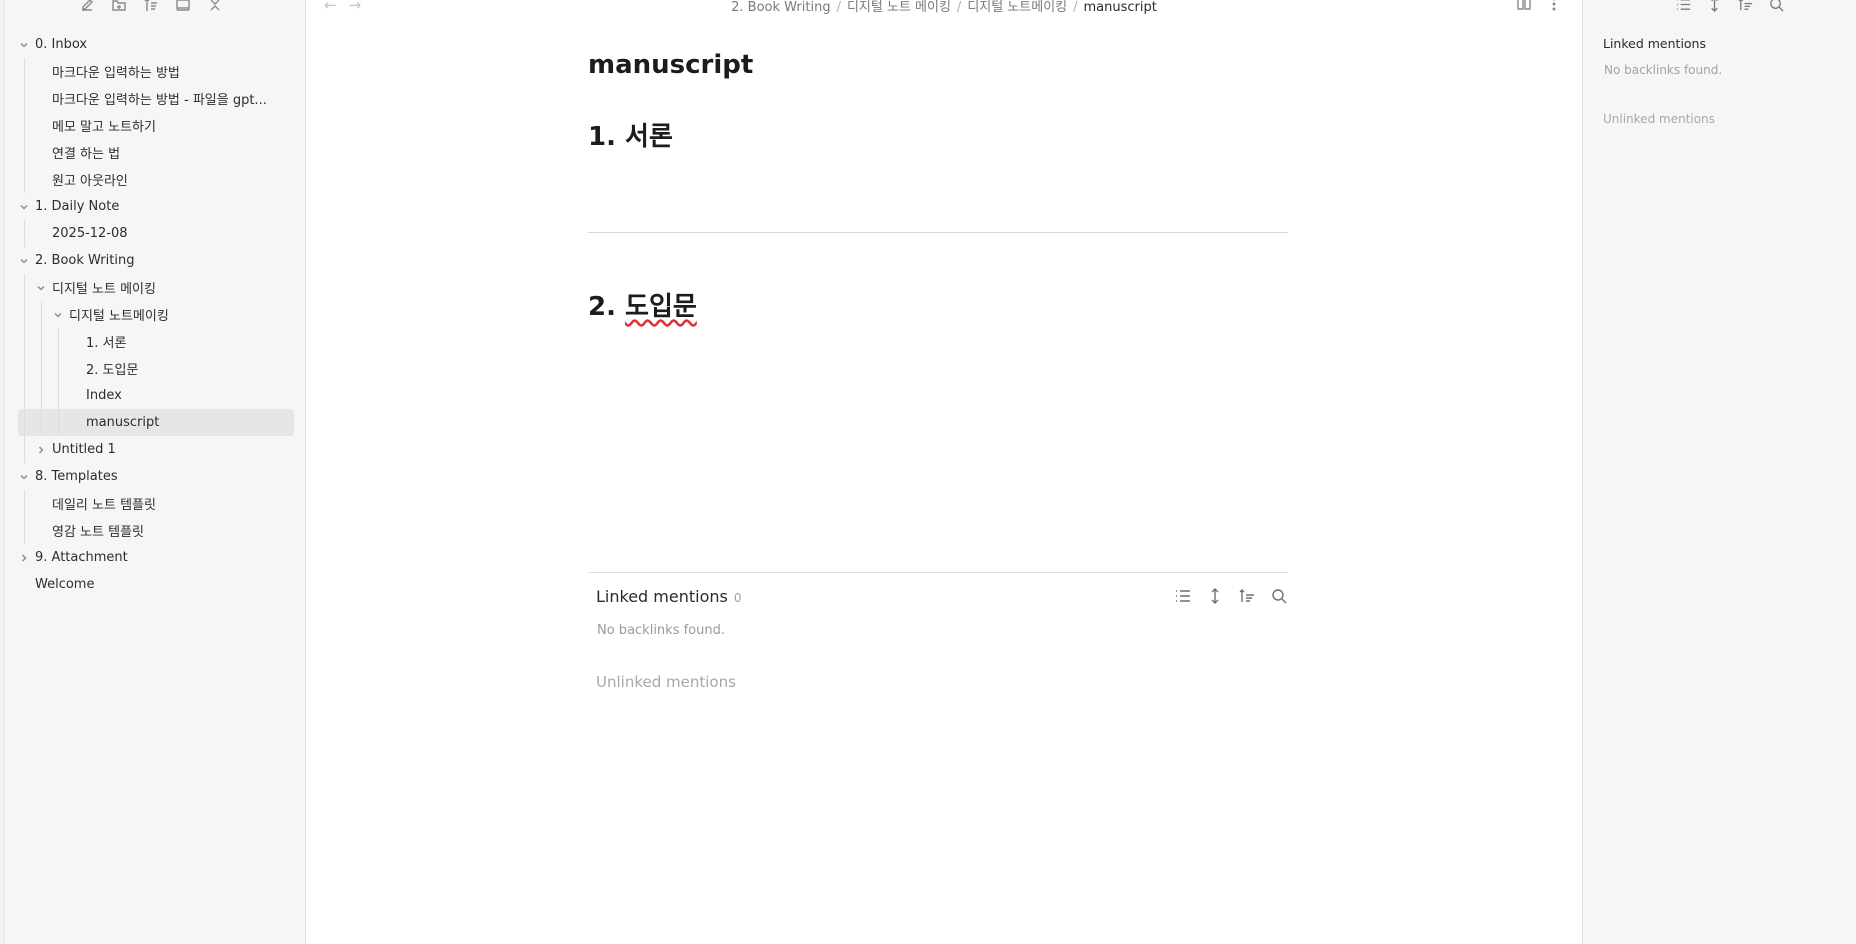 The height and width of the screenshot is (944, 1856). I want to click on tree-item-label: 2025-12-08, so click(90, 233).